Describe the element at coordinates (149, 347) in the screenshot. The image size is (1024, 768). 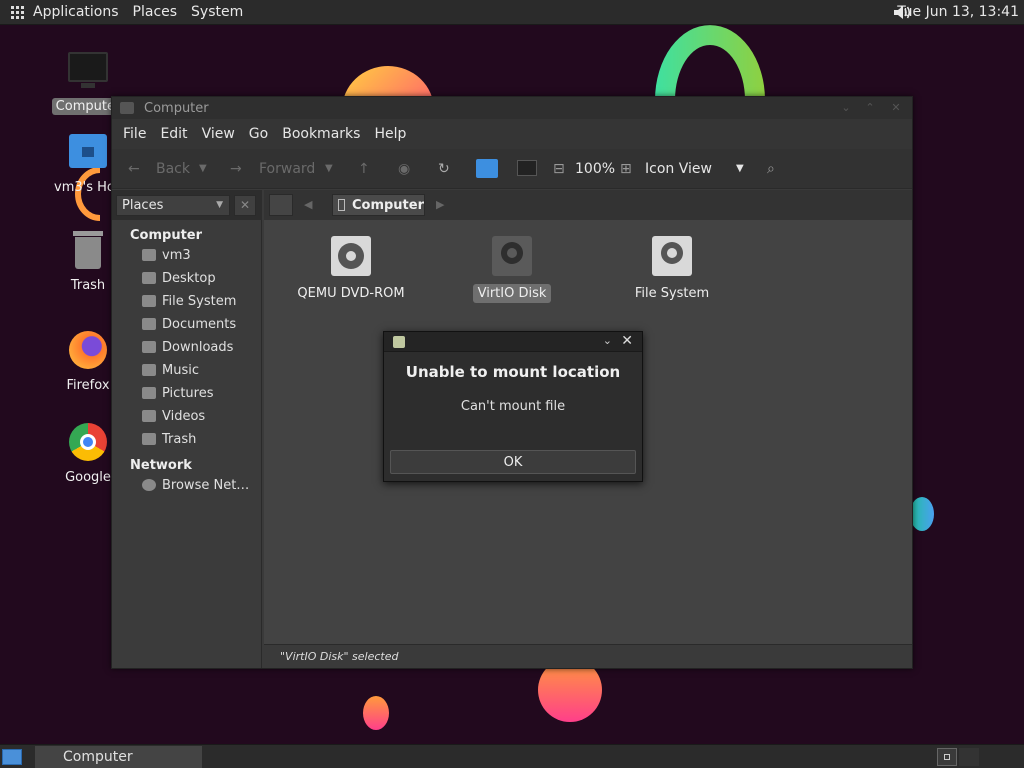
I see `downloads-icon` at that location.